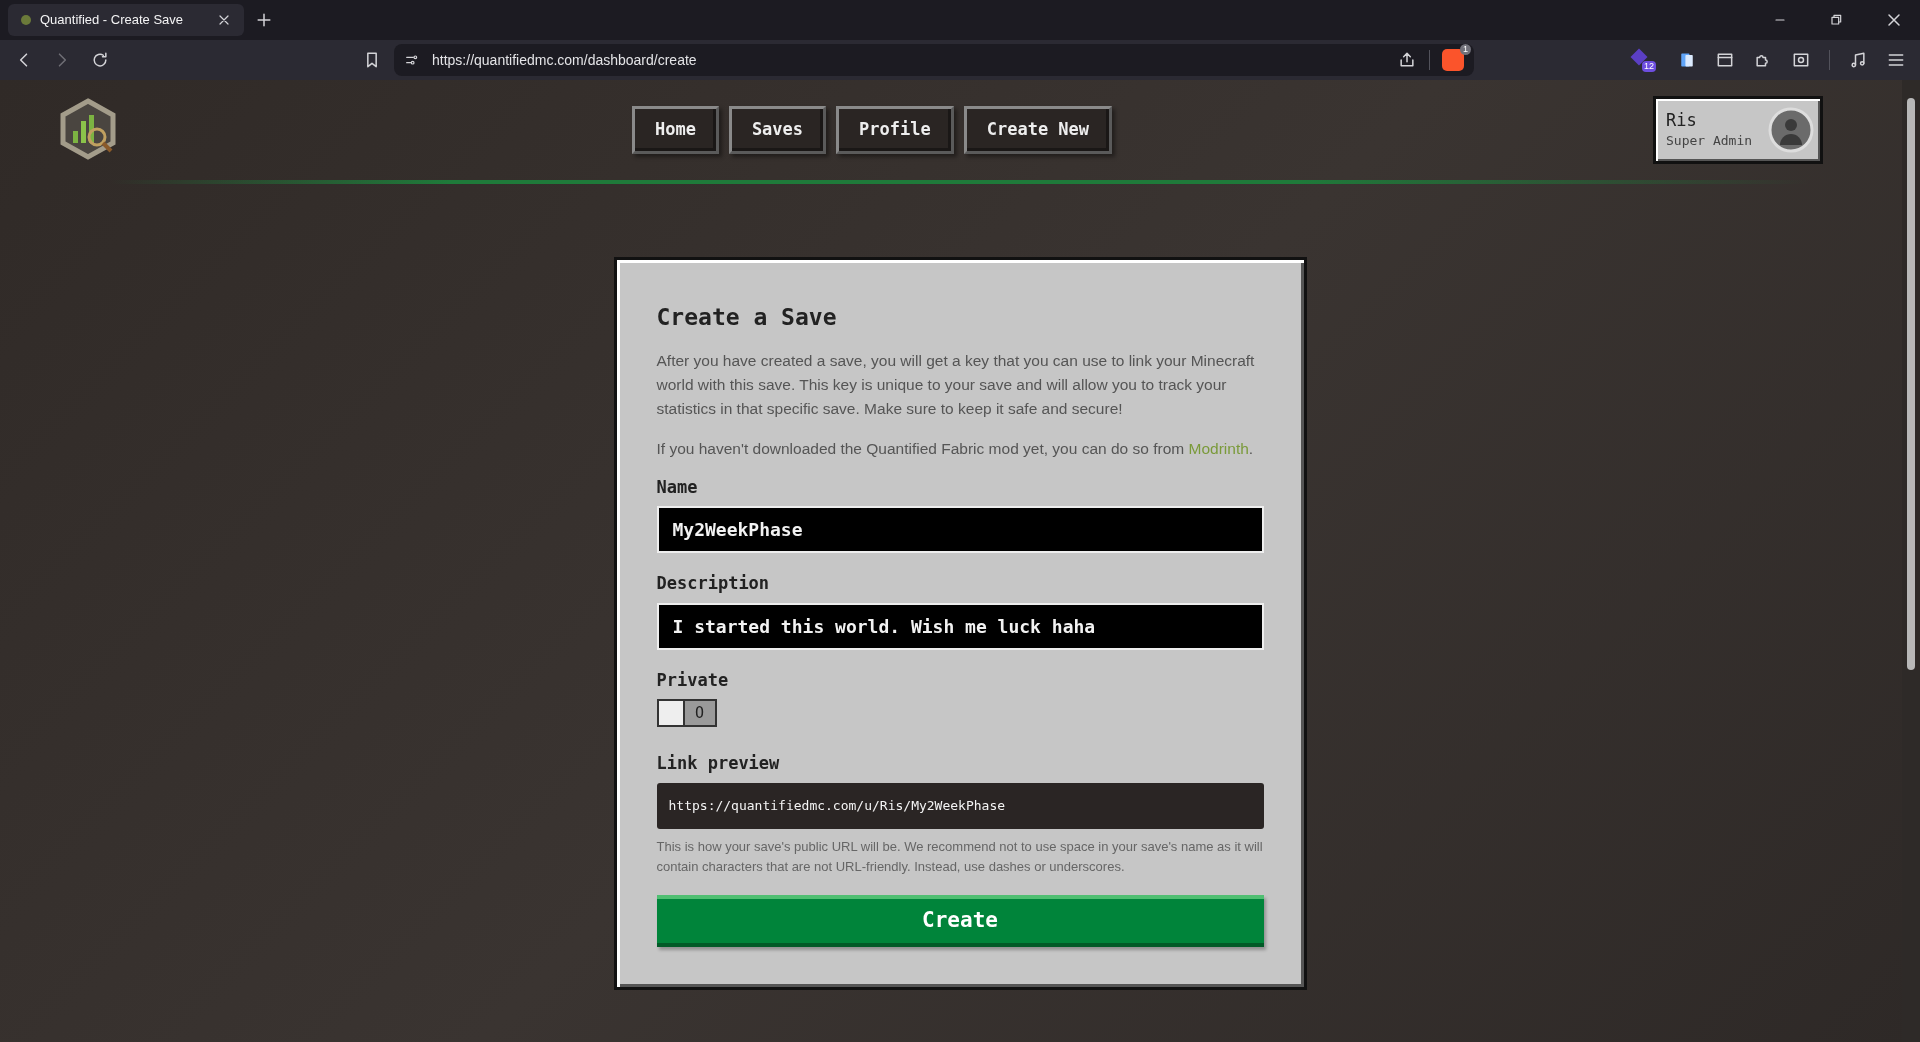 The image size is (1920, 1042). Describe the element at coordinates (713, 583) in the screenshot. I see `field-label: Description` at that location.